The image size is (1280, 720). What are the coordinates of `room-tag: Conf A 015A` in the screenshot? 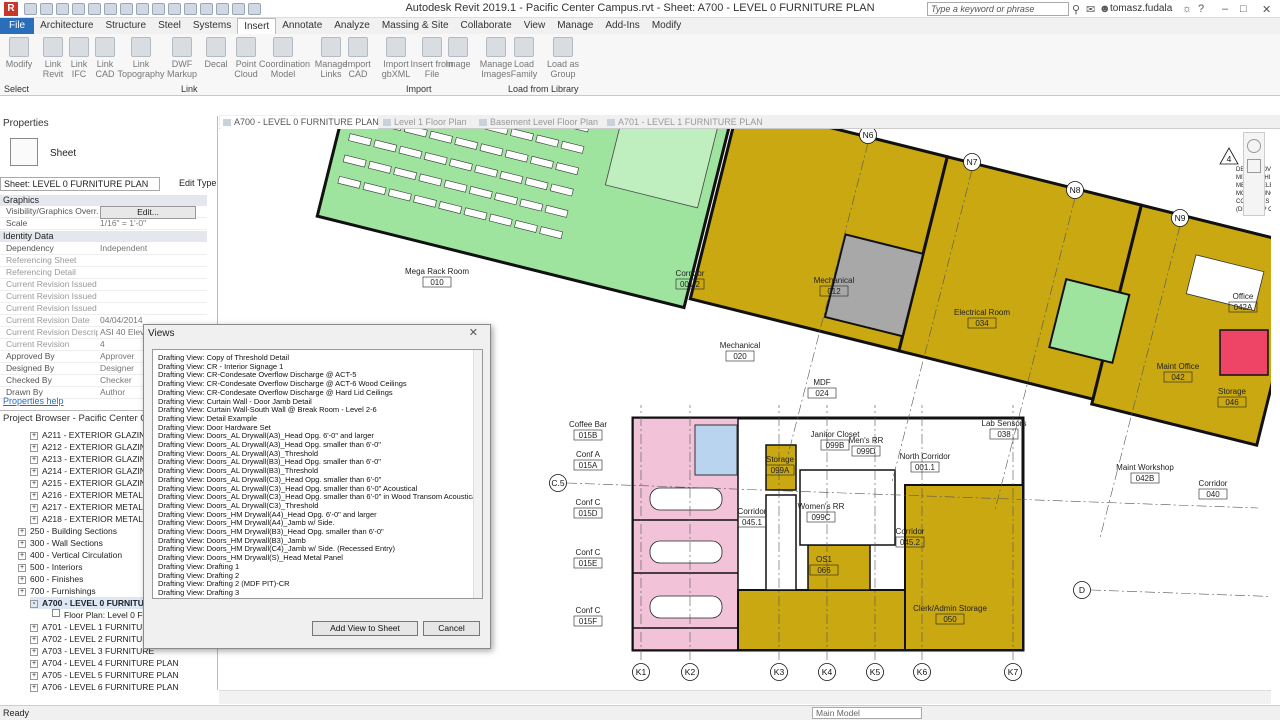 It's located at (588, 460).